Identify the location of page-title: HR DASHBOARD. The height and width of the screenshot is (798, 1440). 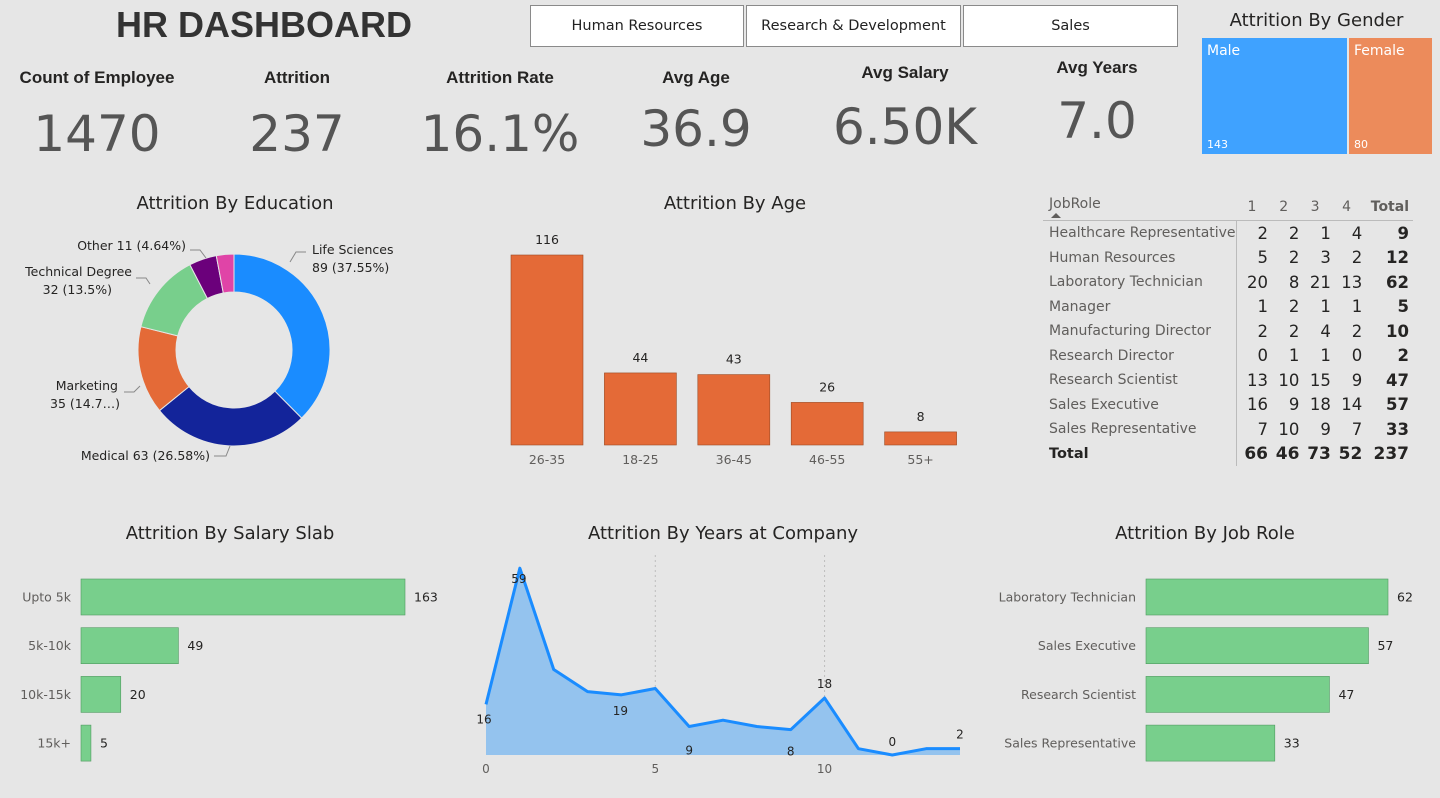
(264, 24).